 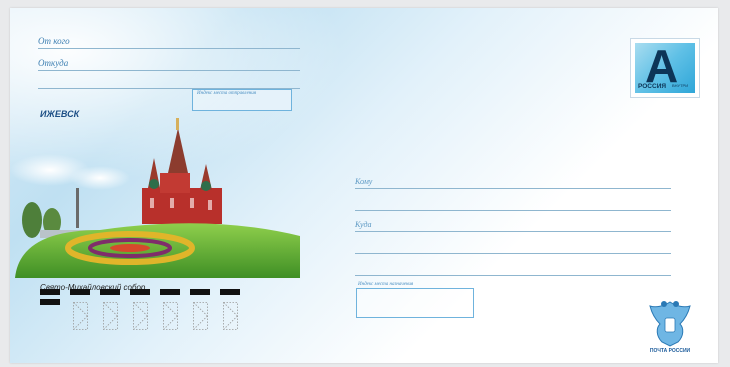 What do you see at coordinates (670, 351) in the screenshot?
I see `post-logo-text: ПОЧТА РОССИИ` at bounding box center [670, 351].